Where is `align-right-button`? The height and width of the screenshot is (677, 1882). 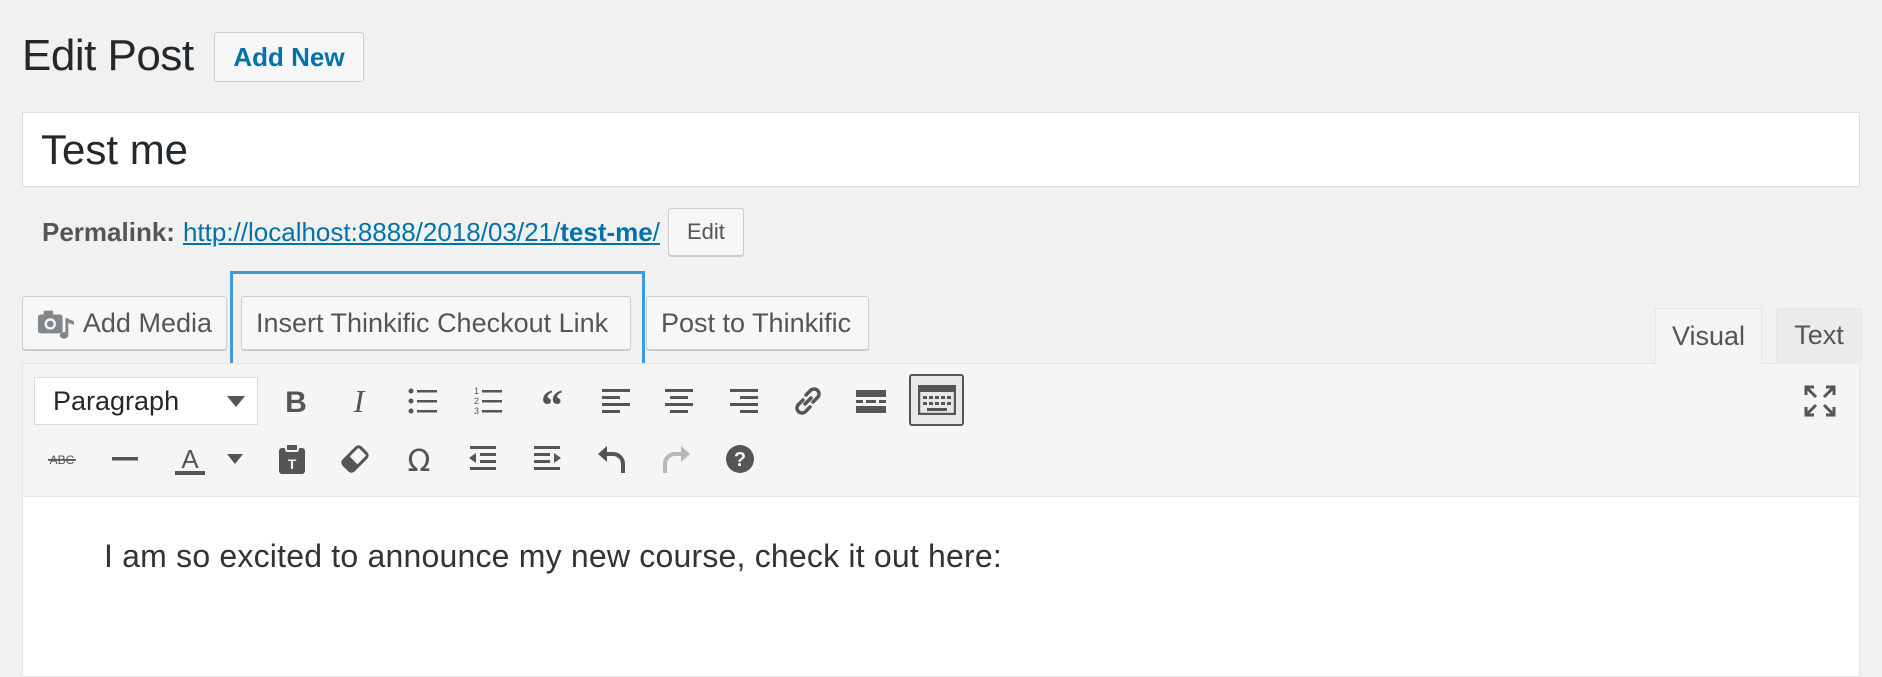
align-right-button is located at coordinates (744, 401).